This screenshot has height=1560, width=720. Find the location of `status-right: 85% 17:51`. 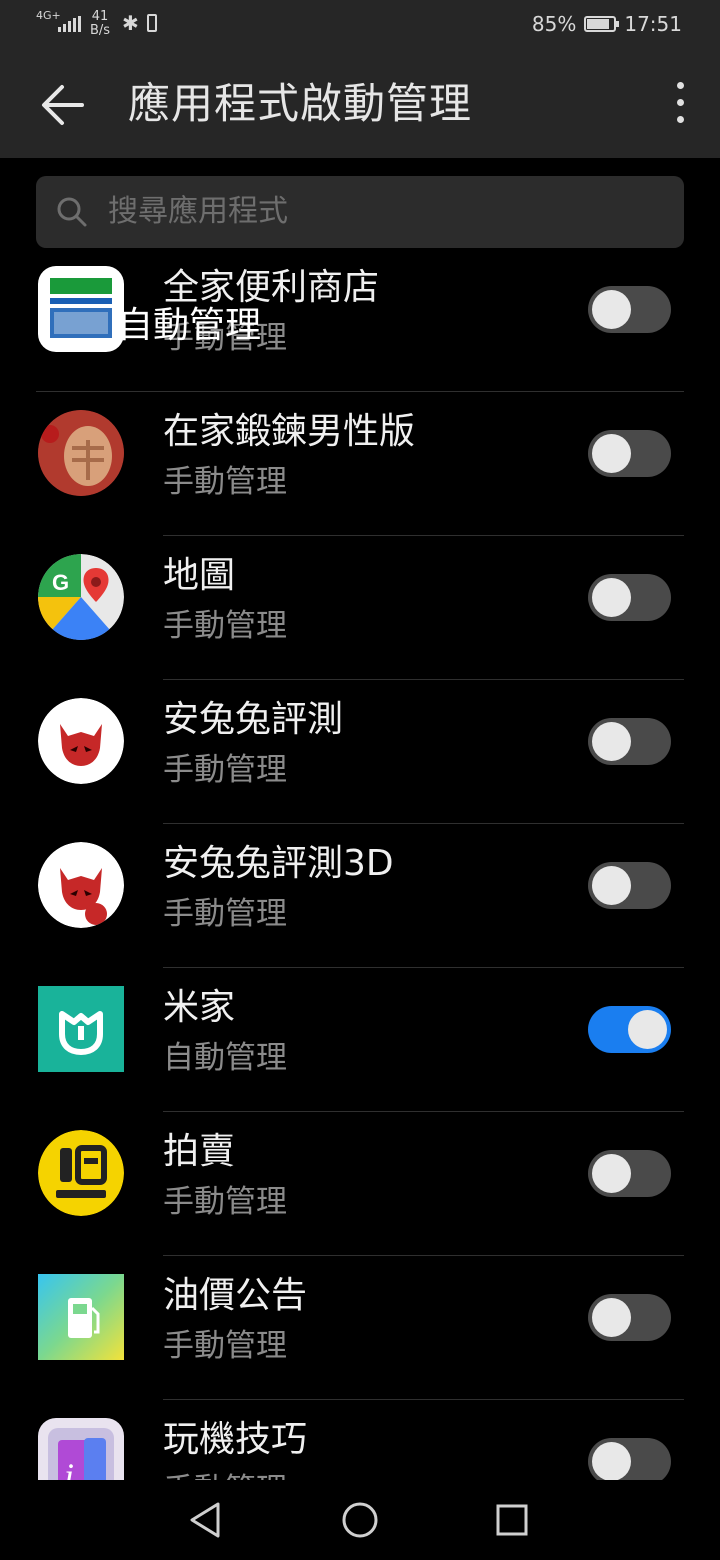

status-right: 85% 17:51 is located at coordinates (607, 24).